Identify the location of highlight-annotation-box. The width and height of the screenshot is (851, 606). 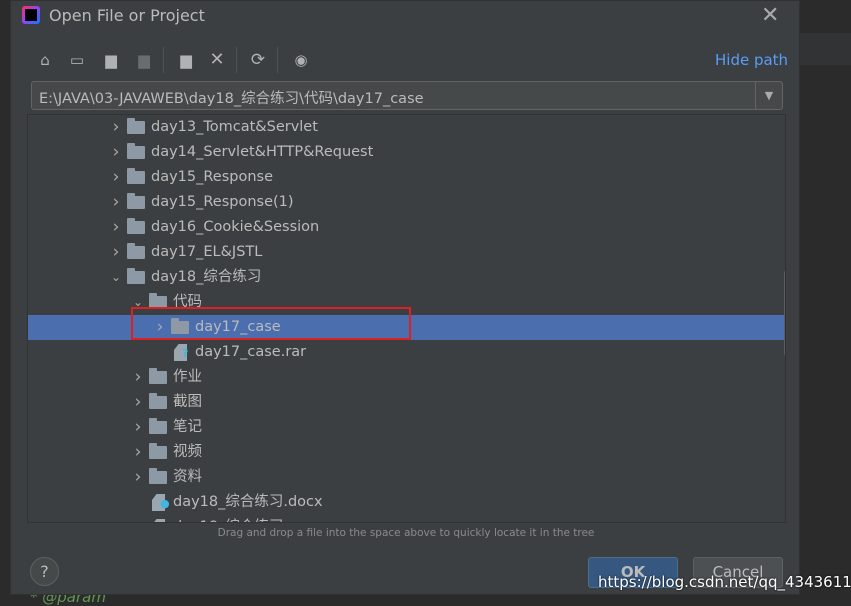
(271, 323).